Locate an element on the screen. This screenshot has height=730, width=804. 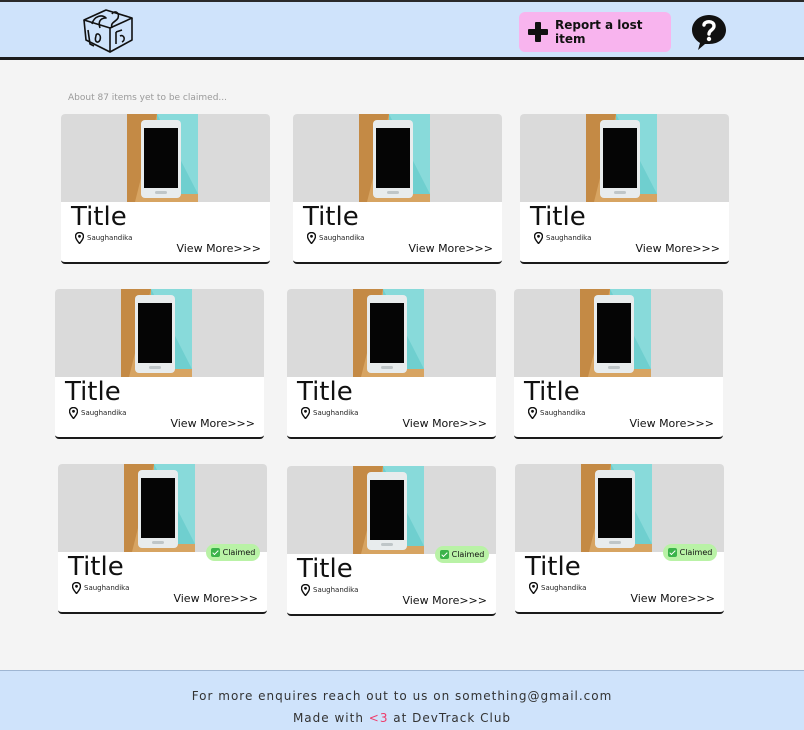
report-button-label: Report a lost item is located at coordinates (598, 32).